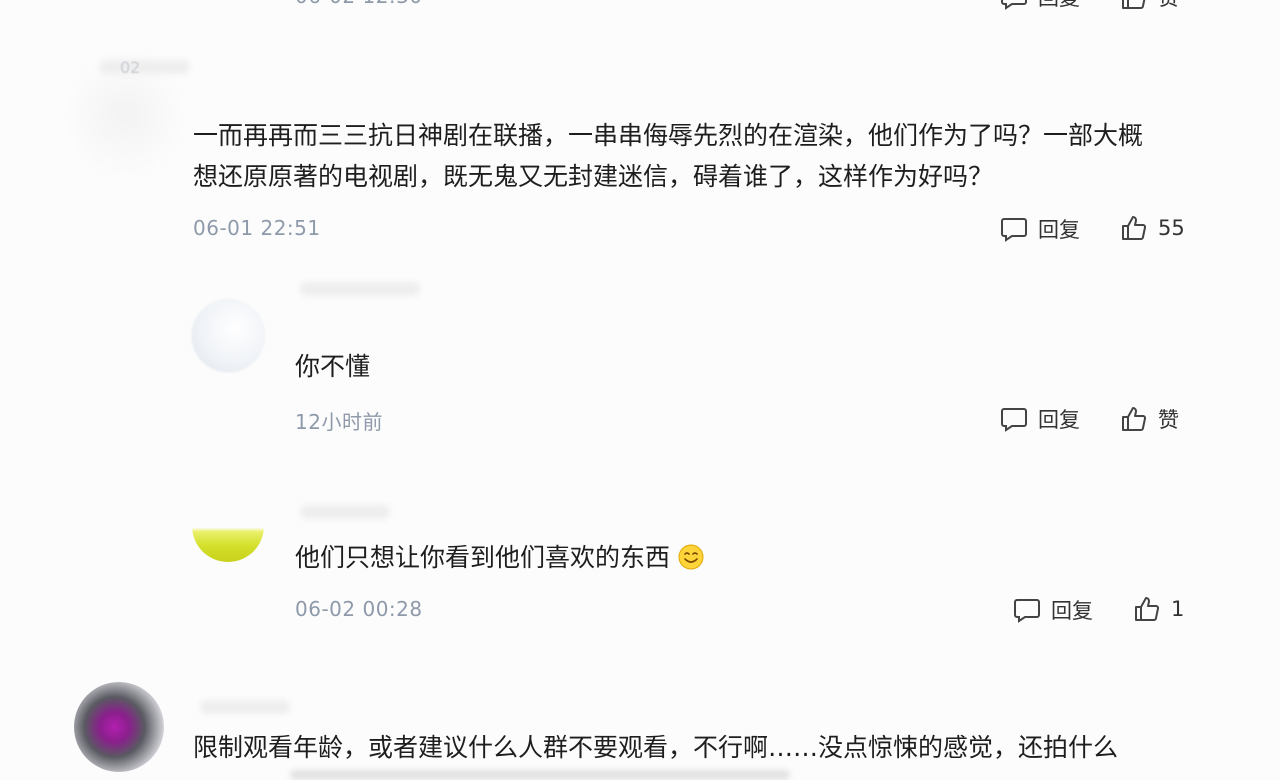  What do you see at coordinates (359, 4) in the screenshot?
I see `comment-time: 06-02 12:30` at bounding box center [359, 4].